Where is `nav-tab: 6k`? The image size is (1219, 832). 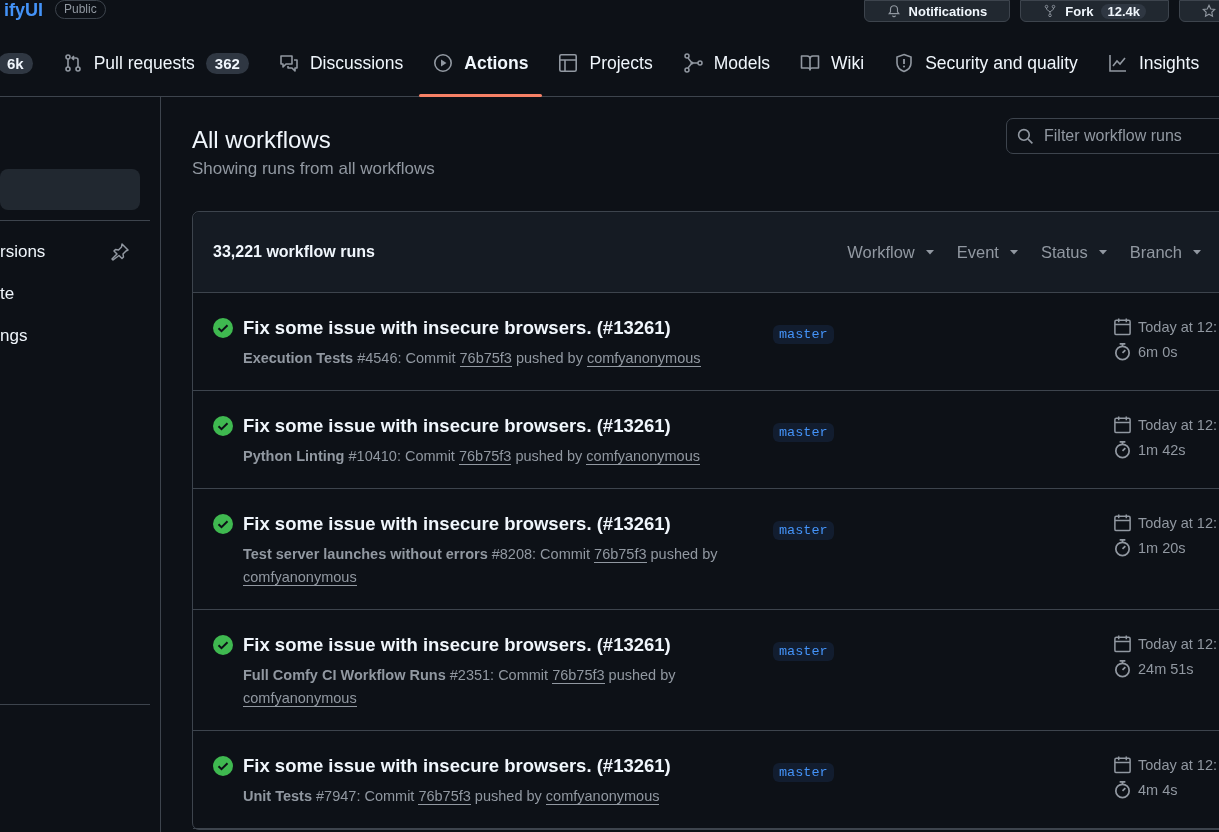 nav-tab: 6k is located at coordinates (23, 63).